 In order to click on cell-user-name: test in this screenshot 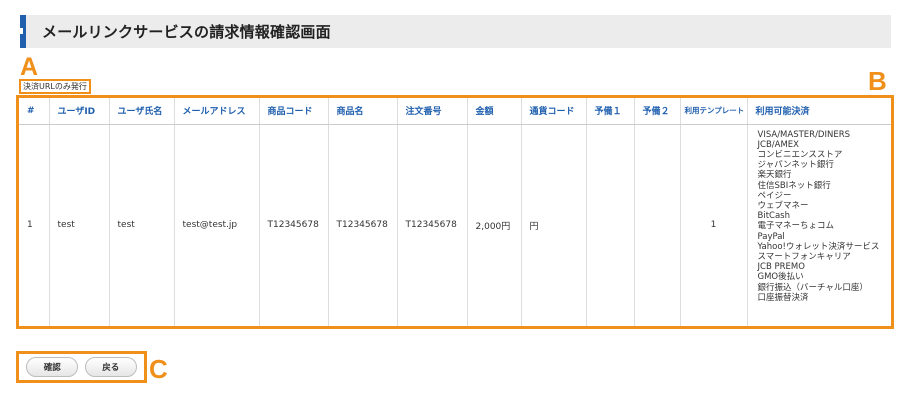, I will do `click(142, 225)`.